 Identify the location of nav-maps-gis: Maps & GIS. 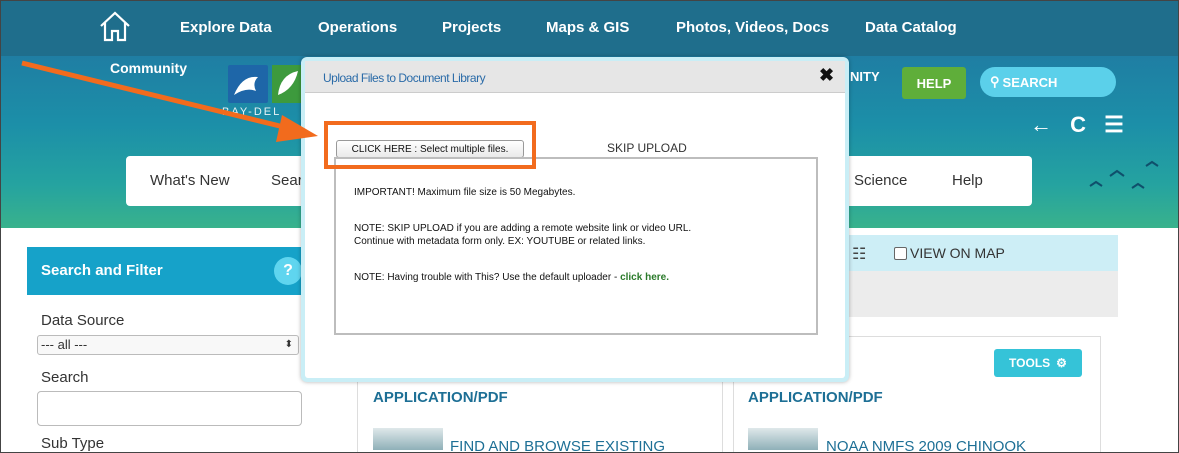
(587, 27).